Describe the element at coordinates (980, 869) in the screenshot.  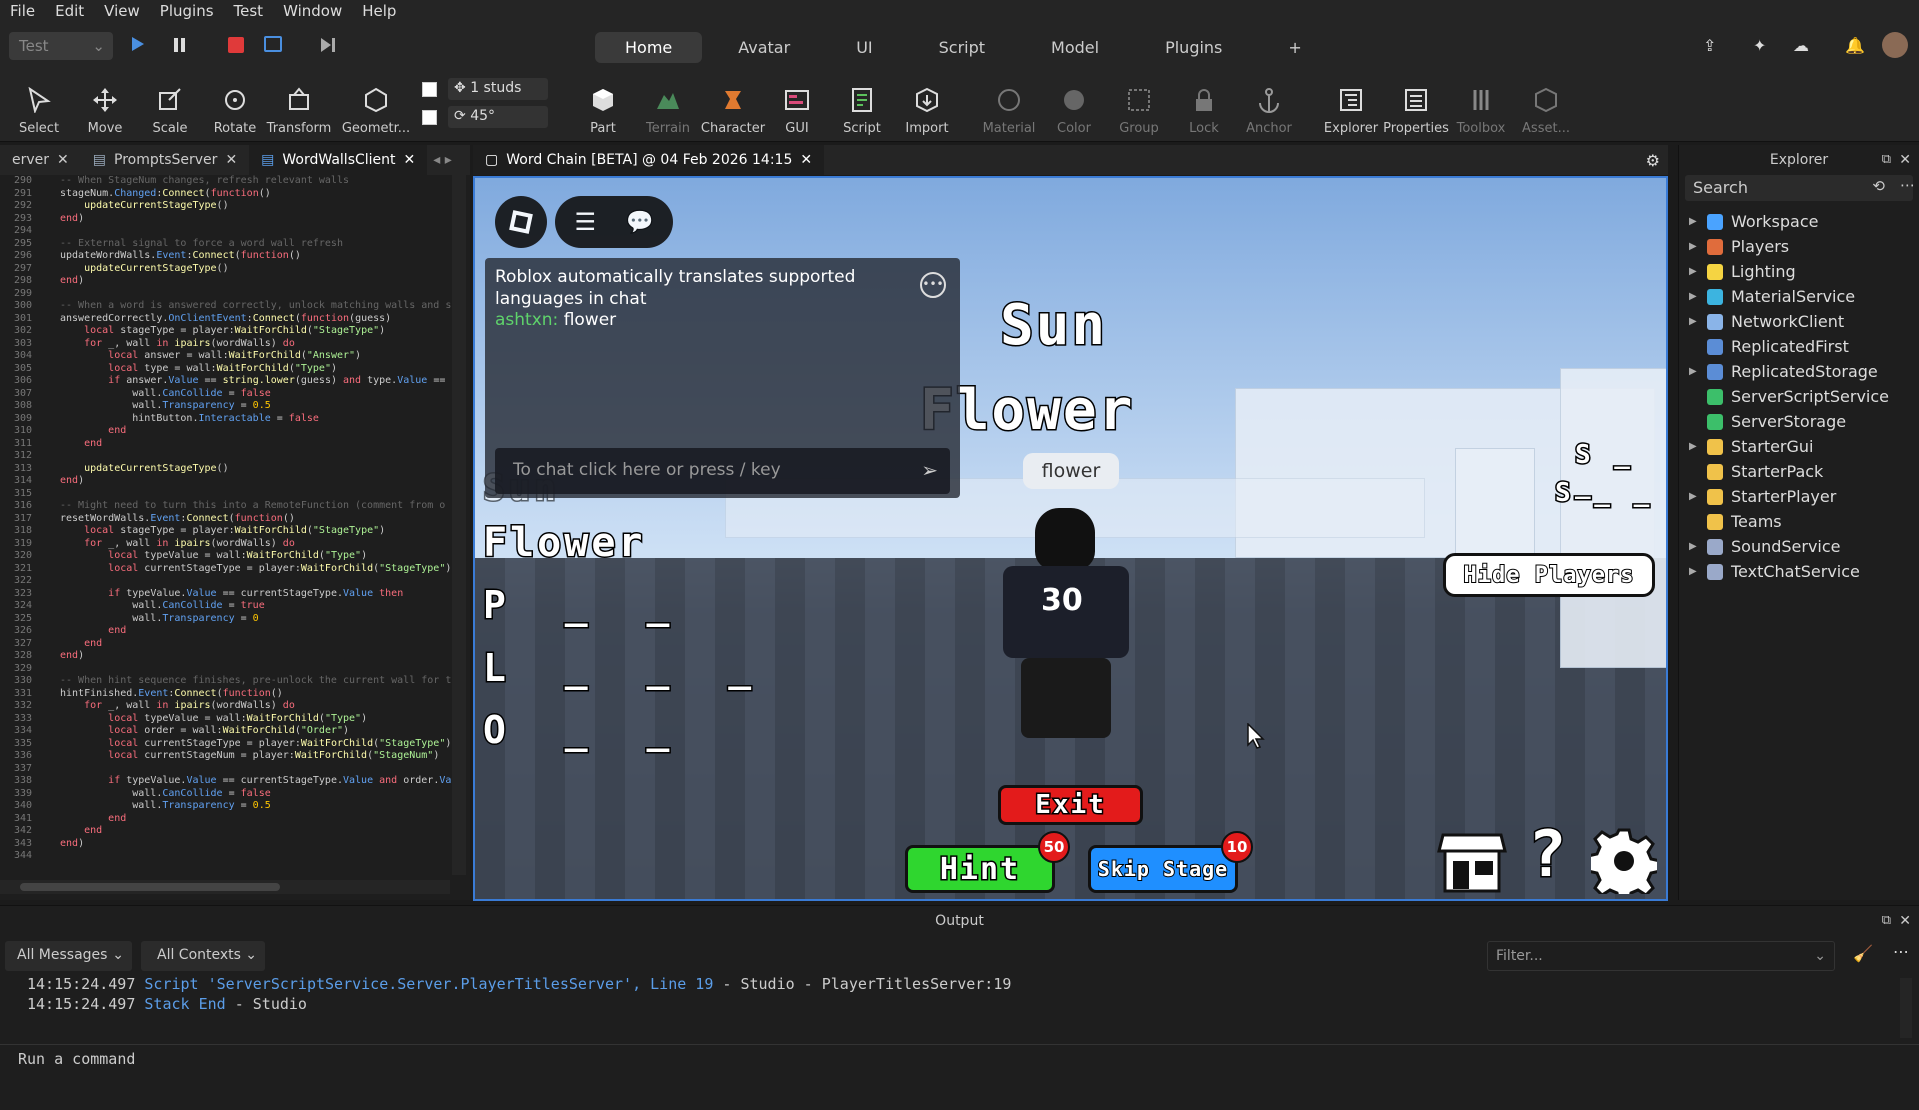
I see `hint-button: Hint` at that location.